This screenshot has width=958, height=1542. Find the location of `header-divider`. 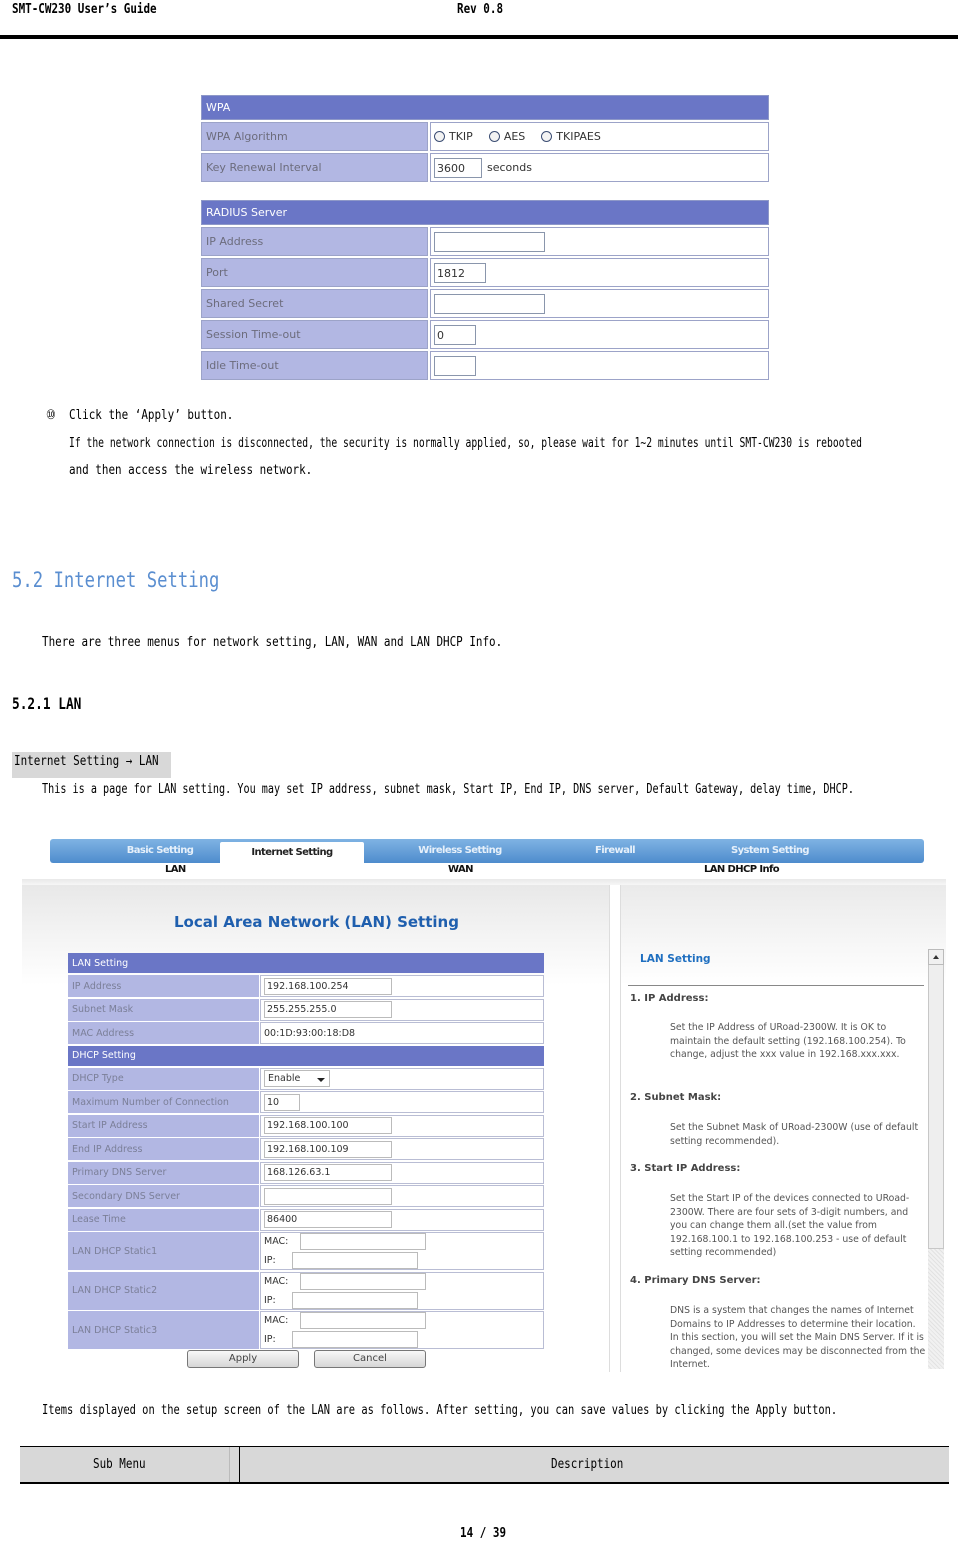

header-divider is located at coordinates (479, 37).